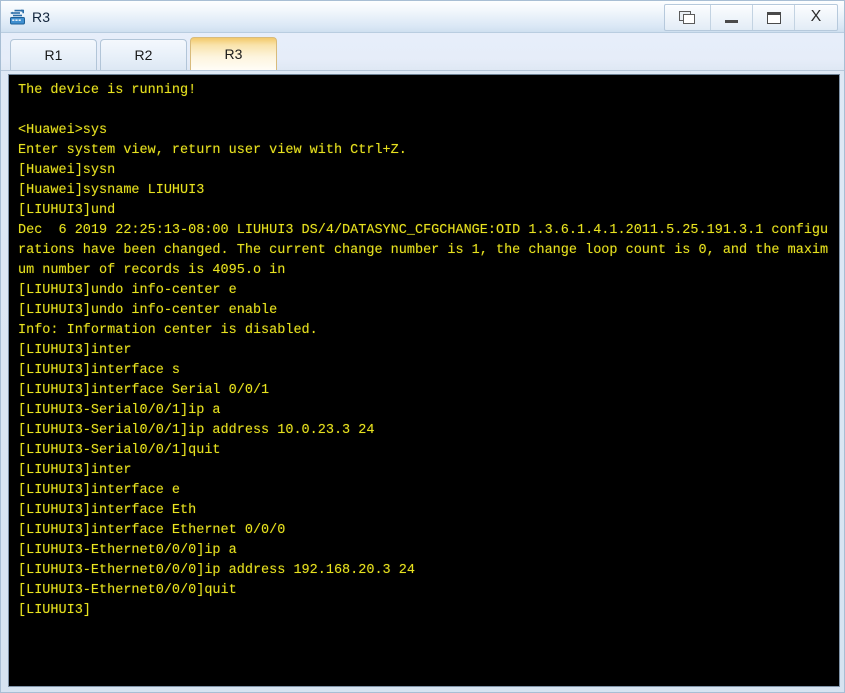  I want to click on title-bar: R3 X, so click(422, 17).